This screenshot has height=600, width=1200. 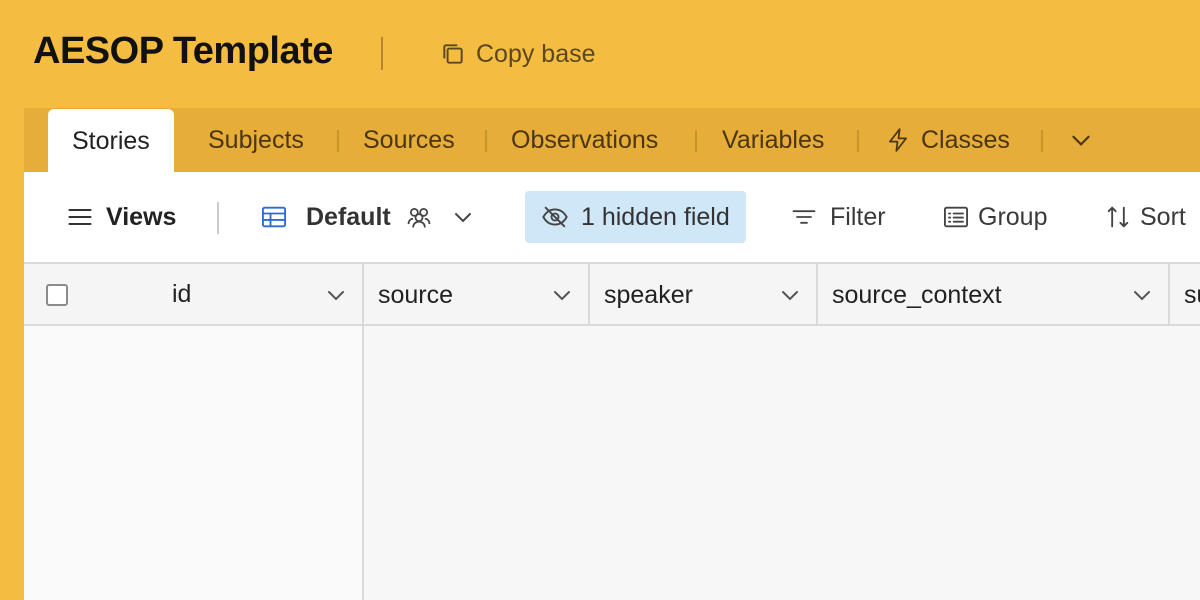 What do you see at coordinates (1192, 294) in the screenshot?
I see `column-name: su` at bounding box center [1192, 294].